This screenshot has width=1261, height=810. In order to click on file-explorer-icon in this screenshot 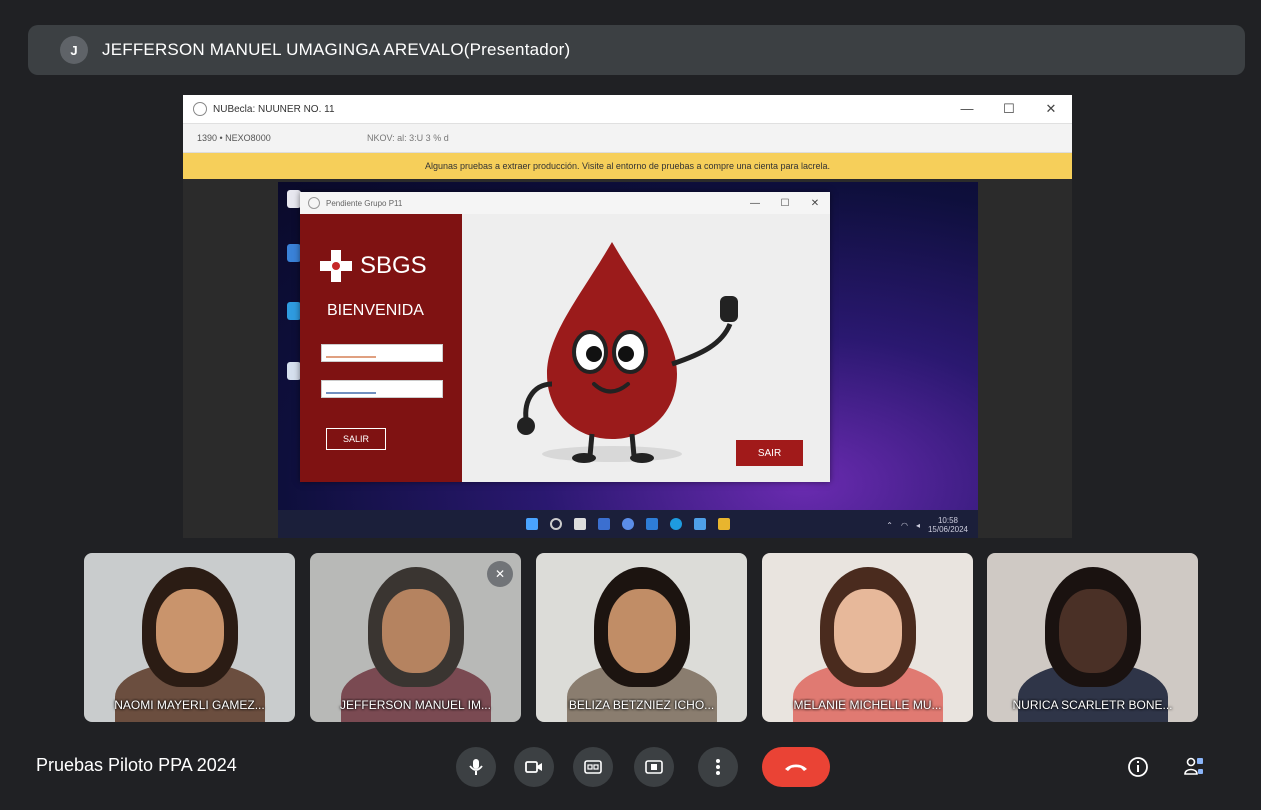, I will do `click(724, 524)`.